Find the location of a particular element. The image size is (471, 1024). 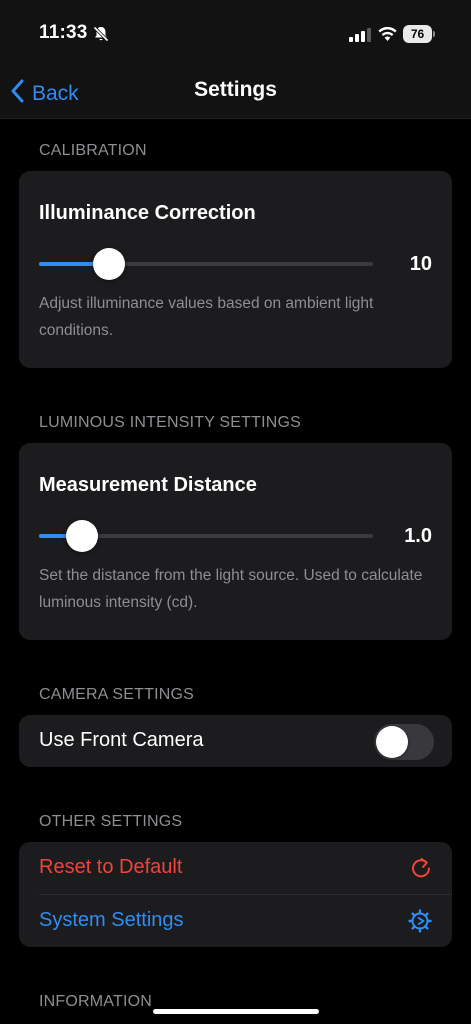

reset-icon is located at coordinates (421, 870).